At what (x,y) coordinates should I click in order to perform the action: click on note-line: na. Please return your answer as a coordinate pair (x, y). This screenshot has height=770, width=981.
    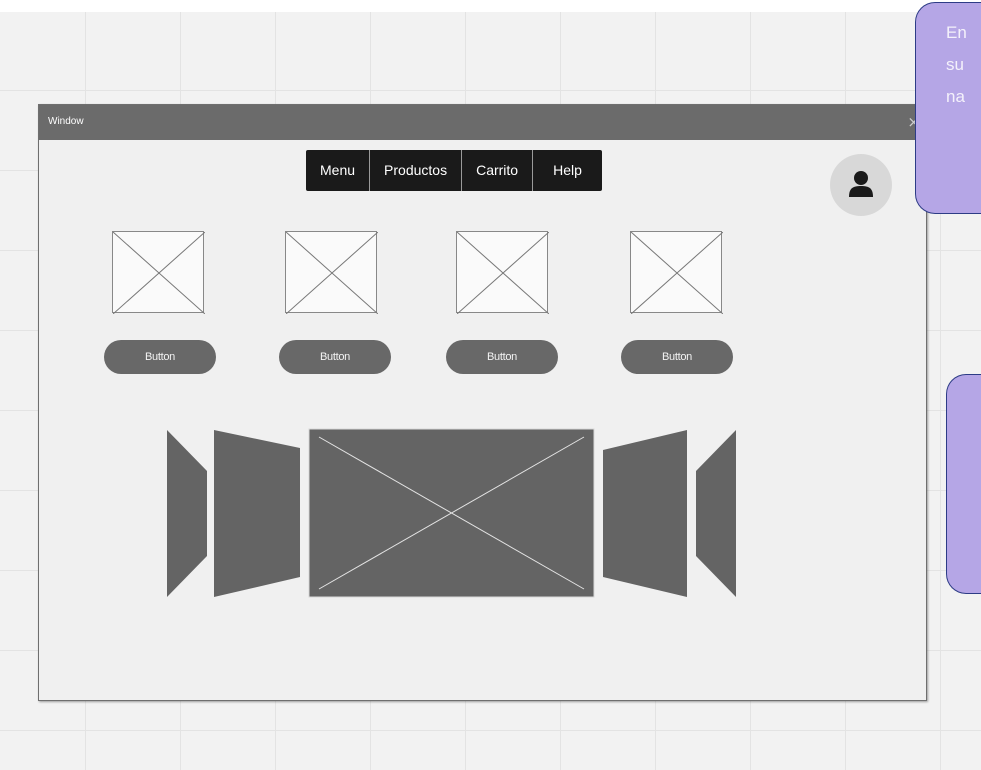
    Looking at the image, I should click on (955, 96).